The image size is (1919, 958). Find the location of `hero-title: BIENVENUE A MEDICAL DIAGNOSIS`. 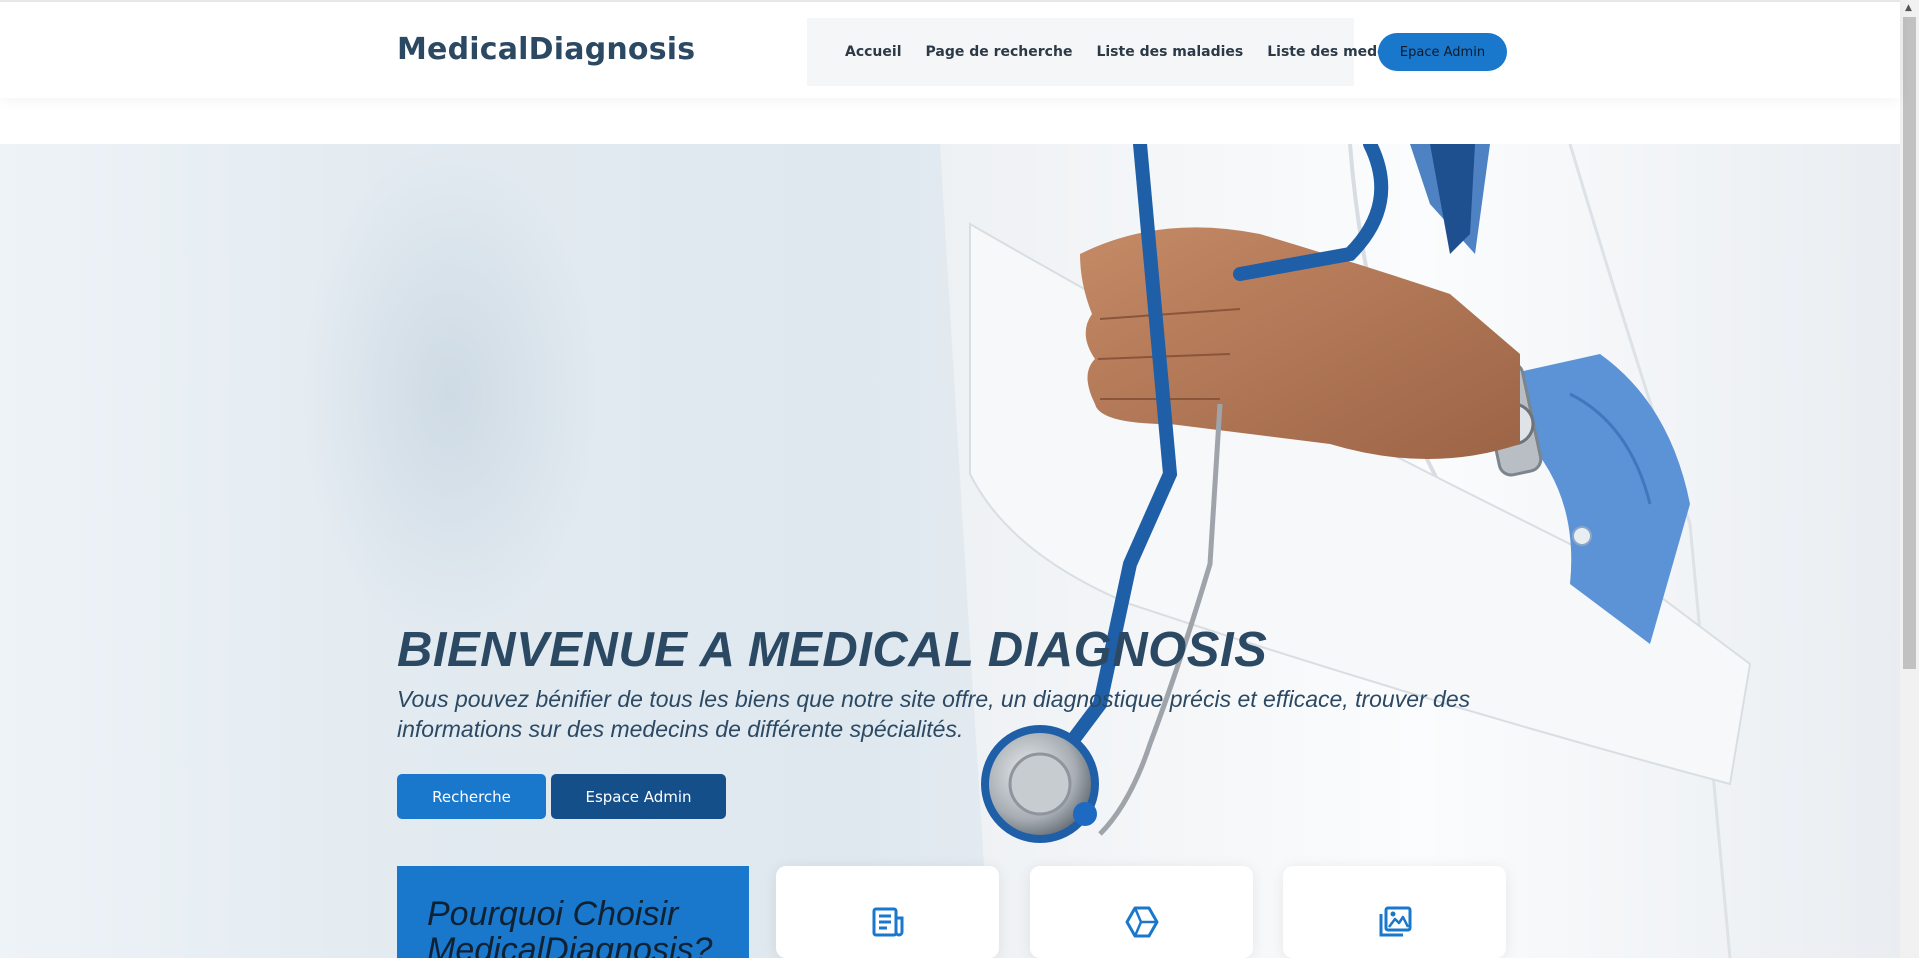

hero-title: BIENVENUE A MEDICAL DIAGNOSIS is located at coordinates (832, 650).